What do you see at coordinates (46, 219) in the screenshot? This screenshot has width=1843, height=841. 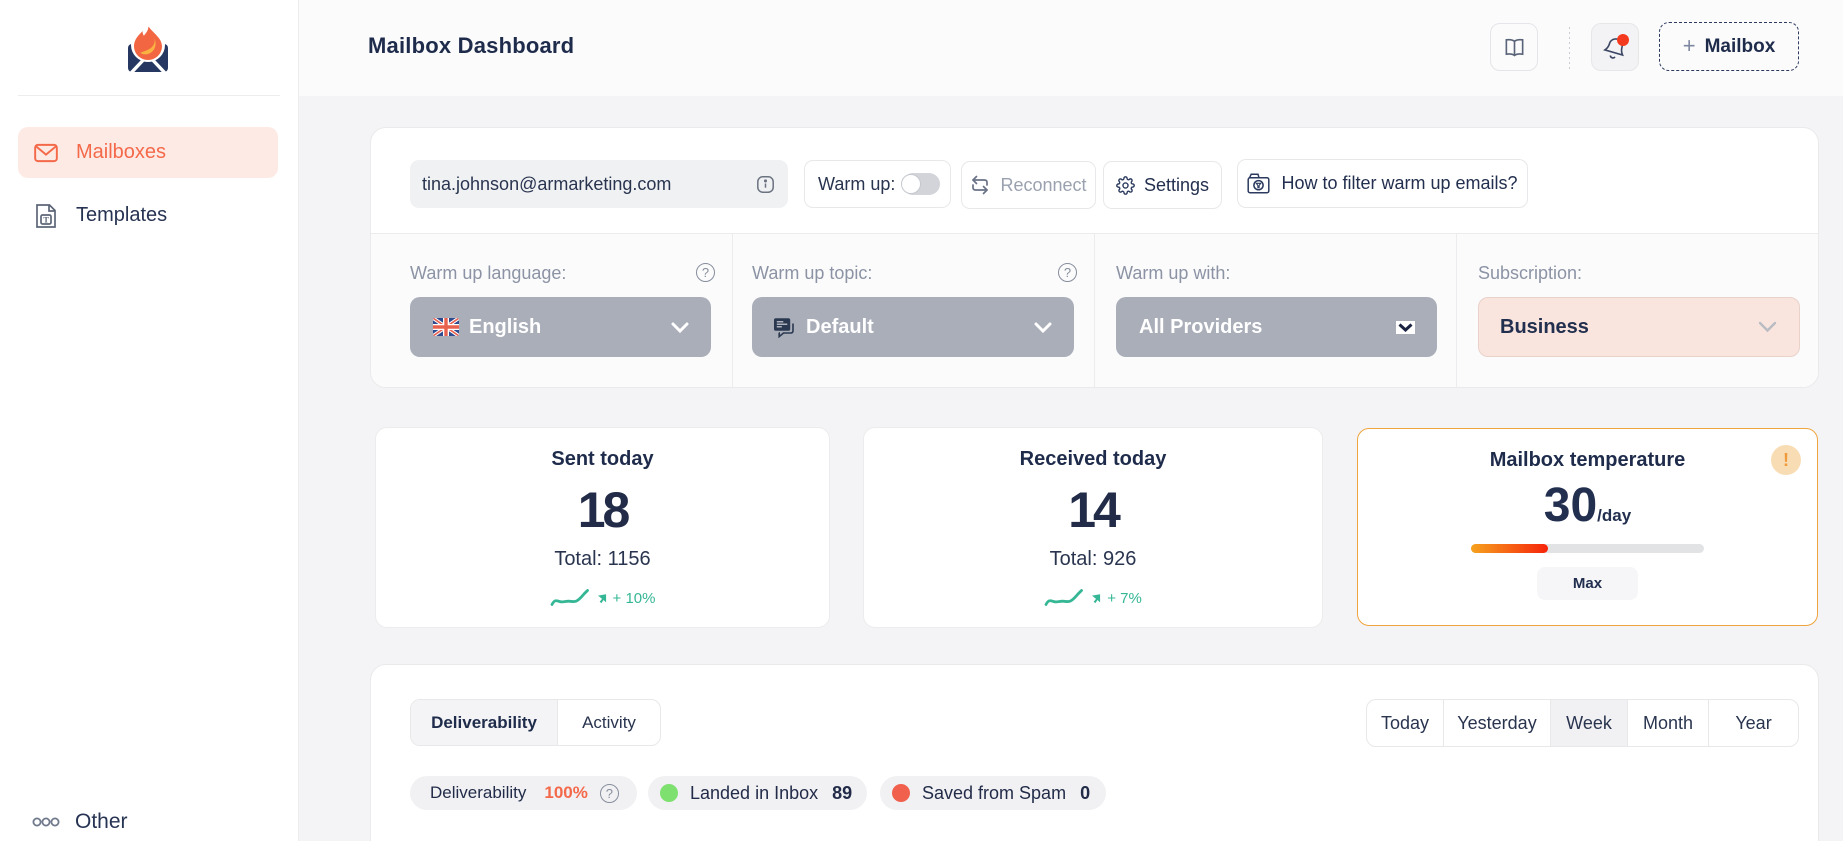 I see `svg-text: T` at bounding box center [46, 219].